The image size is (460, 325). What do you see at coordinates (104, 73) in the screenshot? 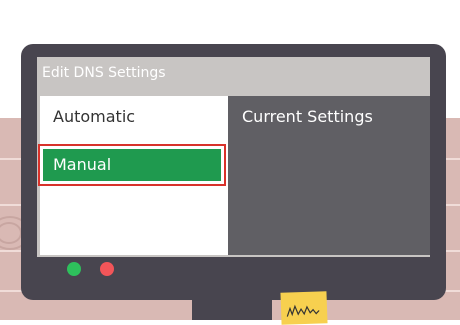
I see `window-title: Edit DNS Settings` at bounding box center [104, 73].